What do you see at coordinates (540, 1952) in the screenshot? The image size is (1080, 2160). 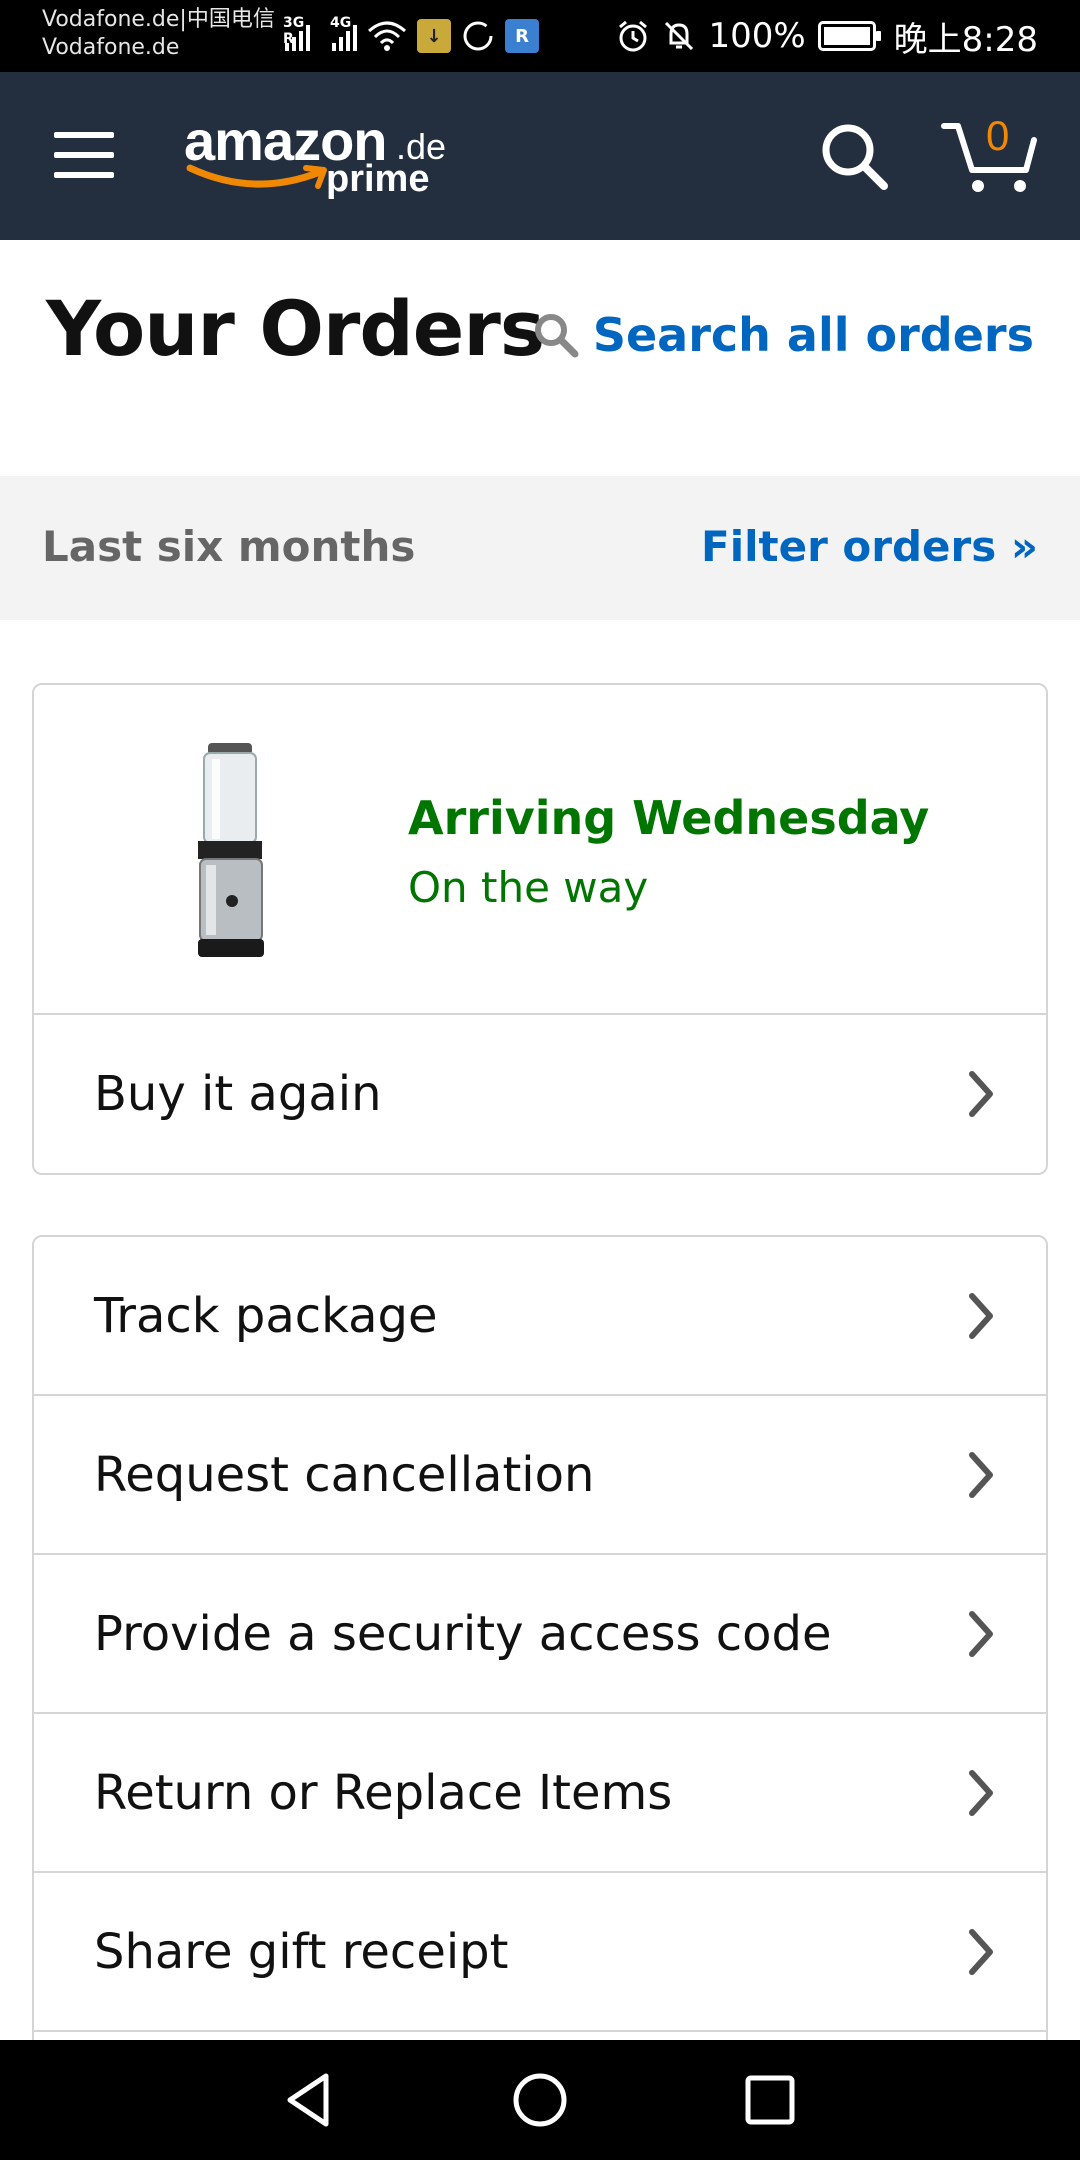 I see `share-gift-receipt-row: Share gift receipt` at bounding box center [540, 1952].